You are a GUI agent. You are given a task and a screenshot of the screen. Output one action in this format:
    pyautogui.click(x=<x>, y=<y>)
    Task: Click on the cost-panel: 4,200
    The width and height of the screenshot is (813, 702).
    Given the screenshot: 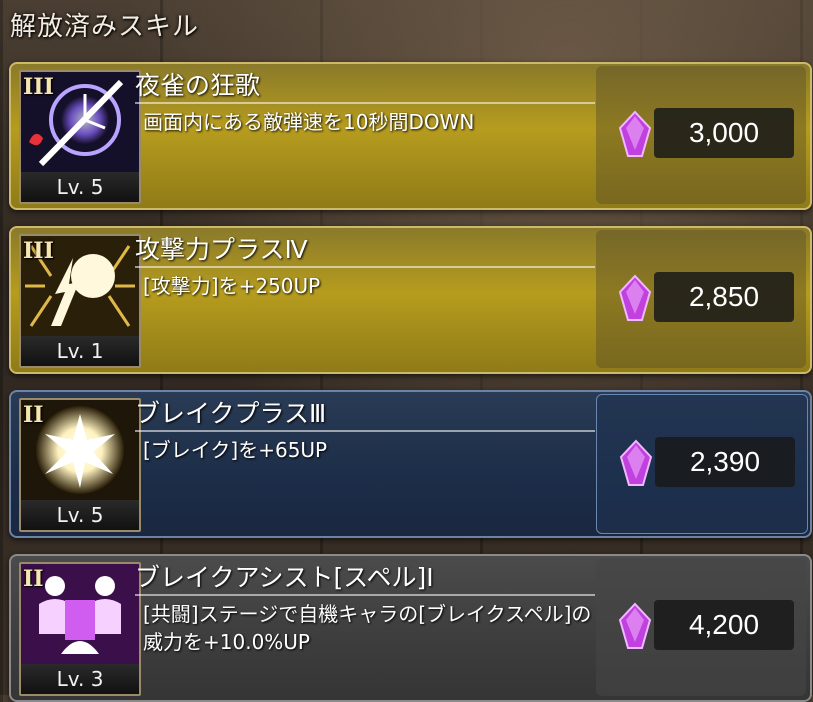 What is the action you would take?
    pyautogui.click(x=701, y=627)
    